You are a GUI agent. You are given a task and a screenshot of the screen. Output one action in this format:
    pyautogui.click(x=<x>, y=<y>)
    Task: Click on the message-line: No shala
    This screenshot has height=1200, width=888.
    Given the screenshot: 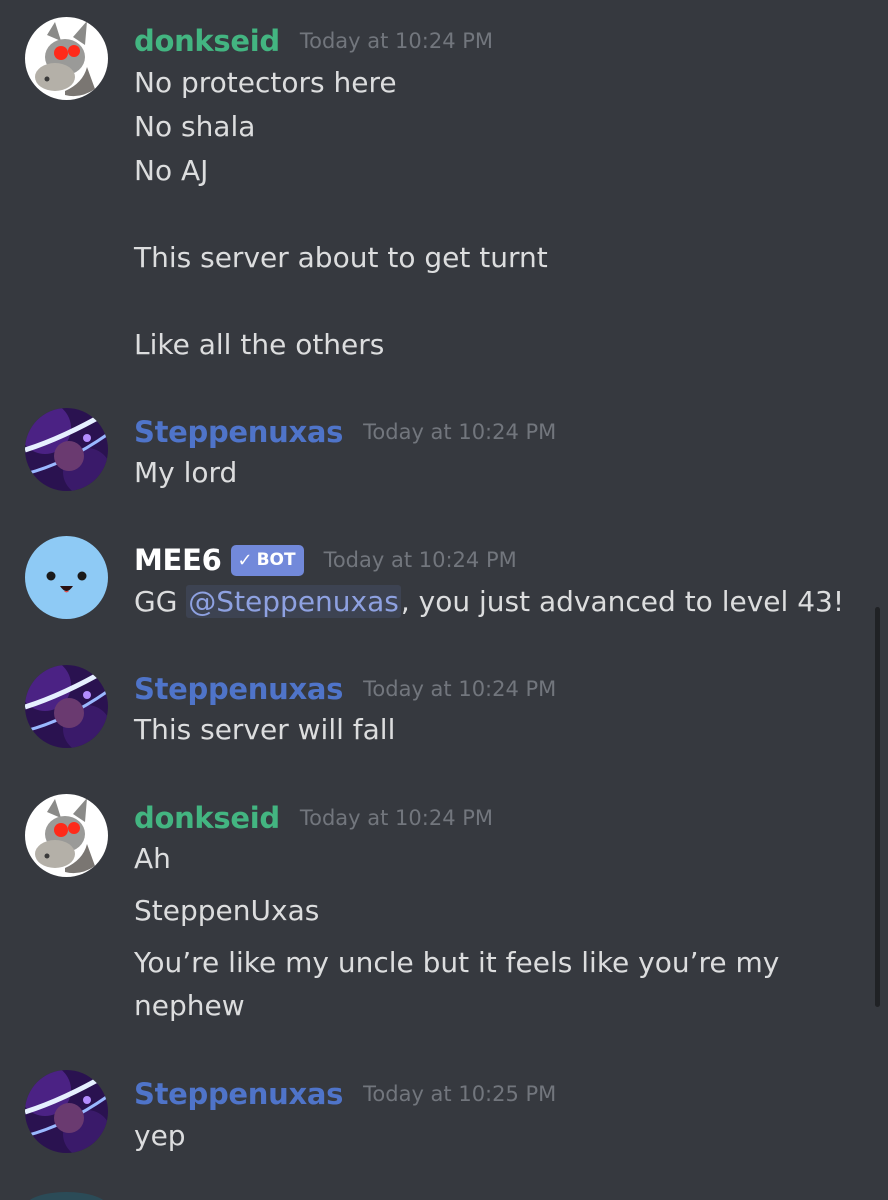 What is the action you would take?
    pyautogui.click(x=195, y=126)
    